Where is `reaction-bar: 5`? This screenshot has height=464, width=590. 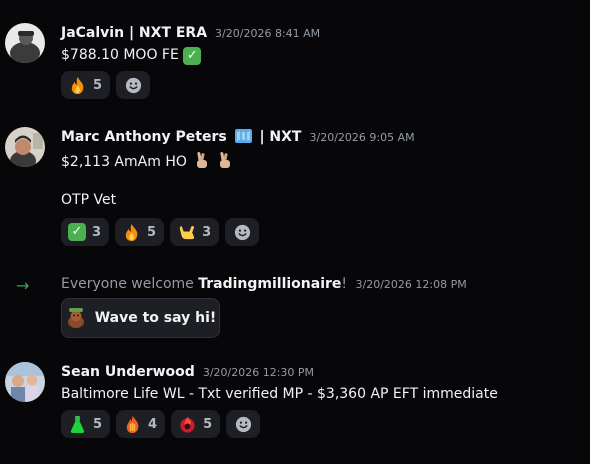
reaction-bar: 5 is located at coordinates (106, 85).